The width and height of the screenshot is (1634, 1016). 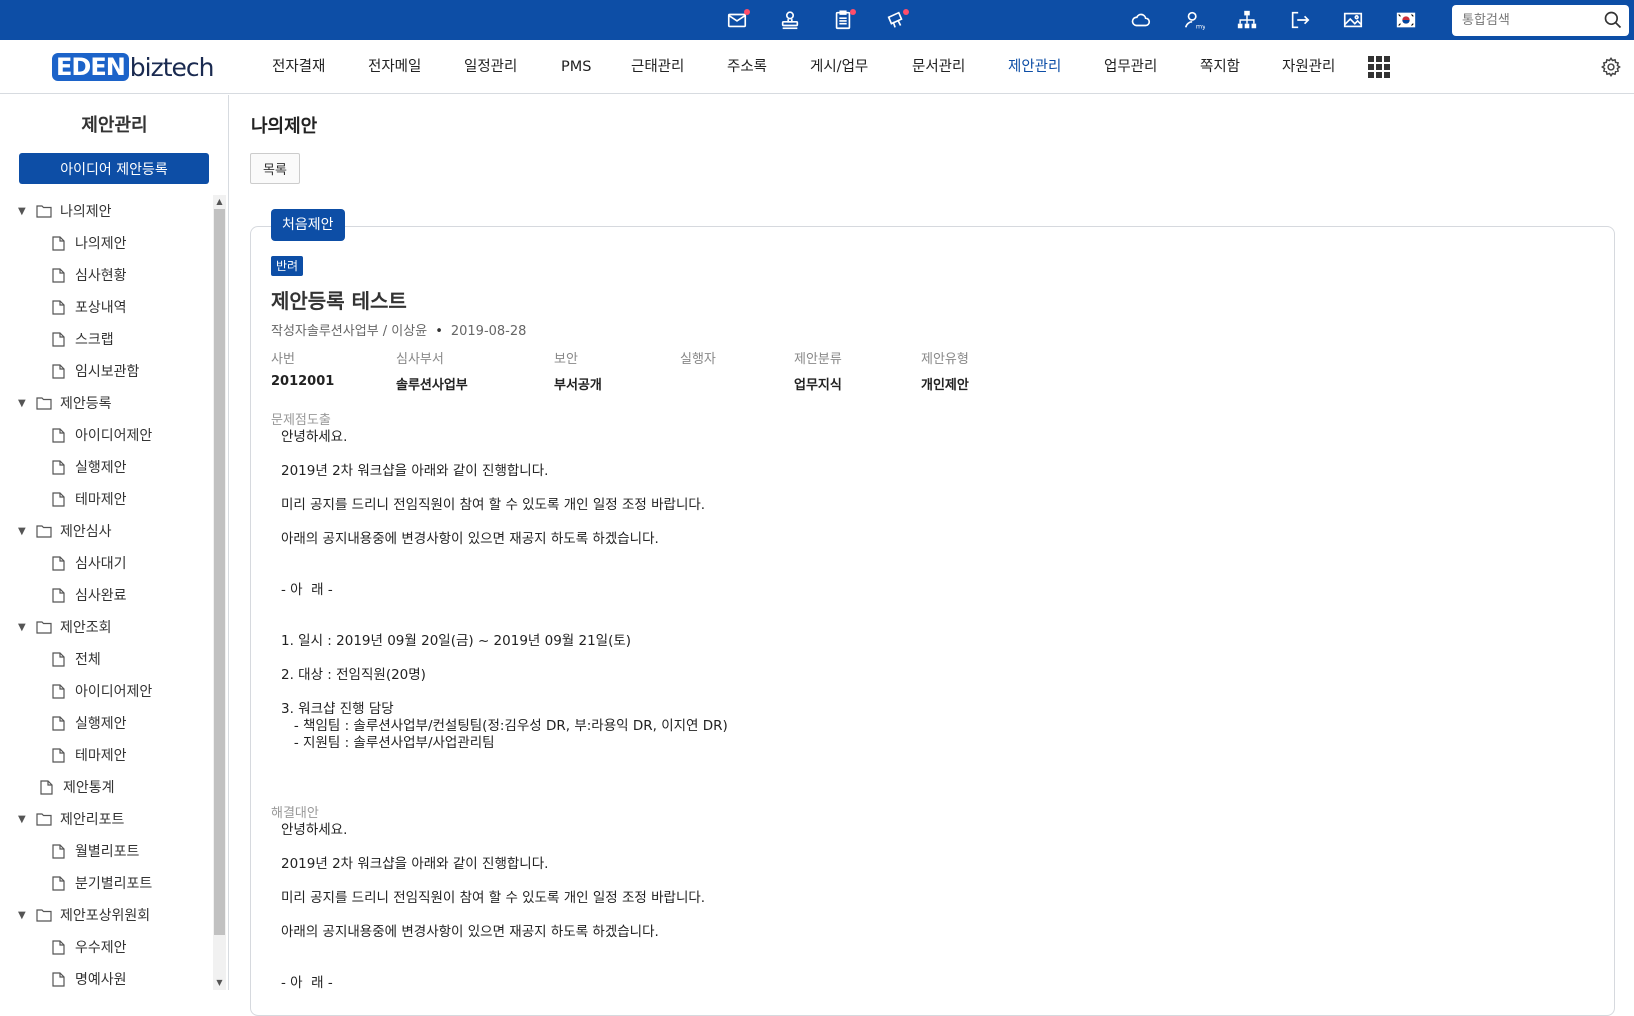 What do you see at coordinates (308, 225) in the screenshot?
I see `tab-first-proposal: 처음제안` at bounding box center [308, 225].